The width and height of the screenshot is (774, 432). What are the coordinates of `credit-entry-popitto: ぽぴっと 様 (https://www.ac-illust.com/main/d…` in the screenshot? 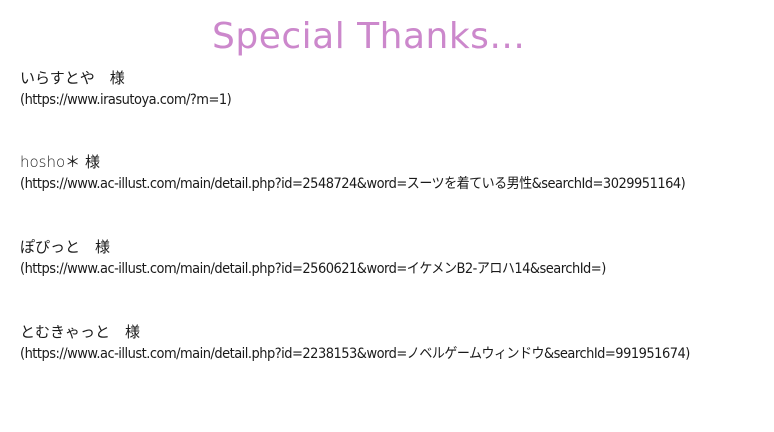 It's located at (395, 258).